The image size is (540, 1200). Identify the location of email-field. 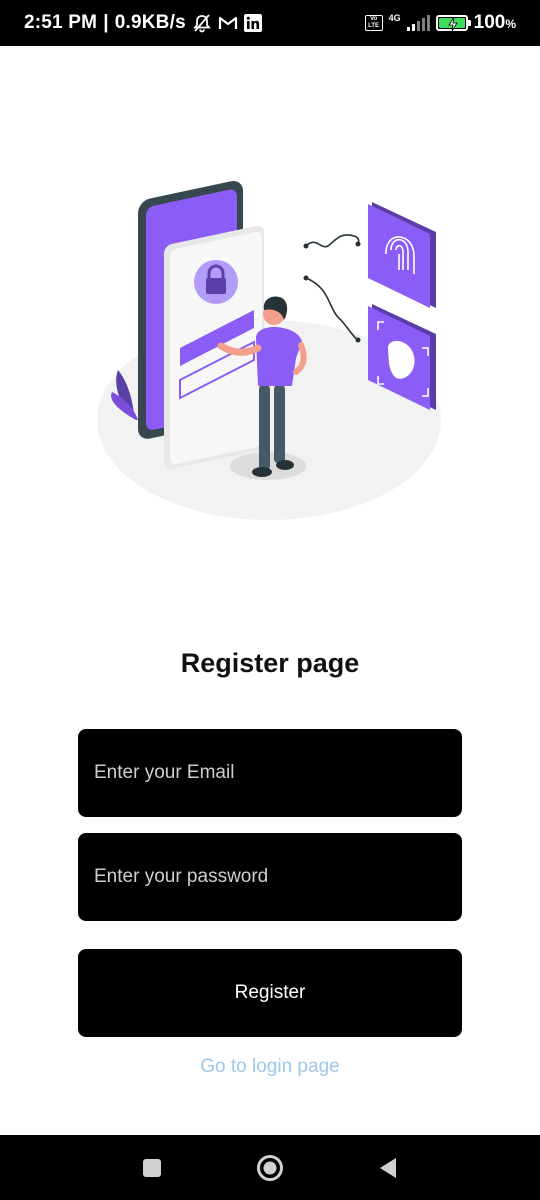
(270, 773).